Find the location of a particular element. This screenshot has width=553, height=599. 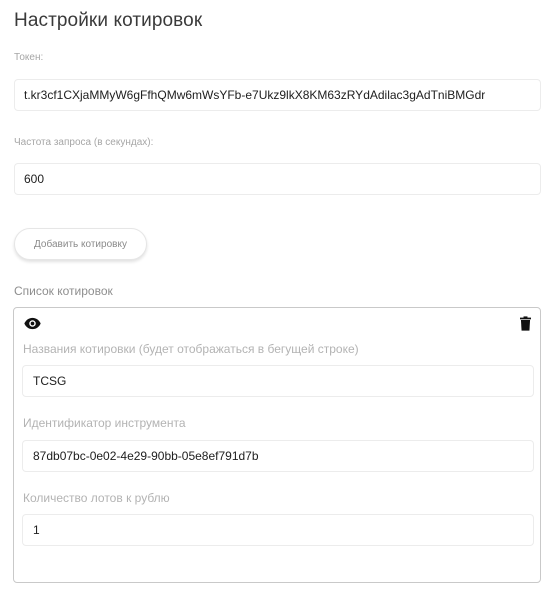

lots-per-ruble-value: 1 is located at coordinates (36, 530).